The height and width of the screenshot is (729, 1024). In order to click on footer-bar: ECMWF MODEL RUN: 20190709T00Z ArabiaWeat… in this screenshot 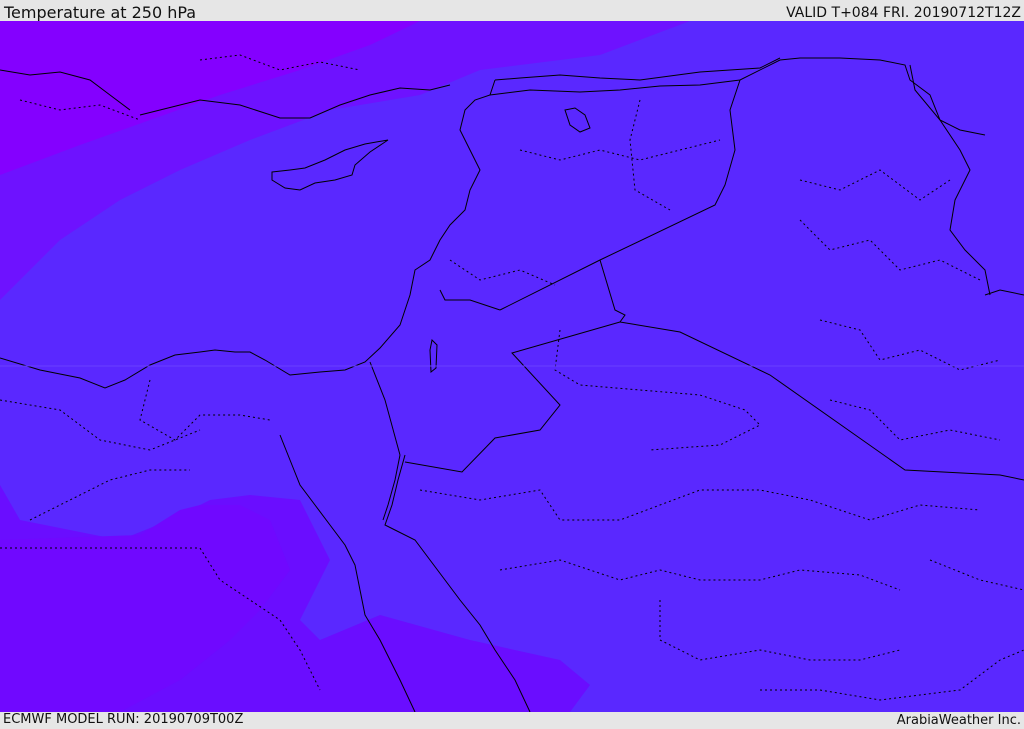, I will do `click(512, 720)`.